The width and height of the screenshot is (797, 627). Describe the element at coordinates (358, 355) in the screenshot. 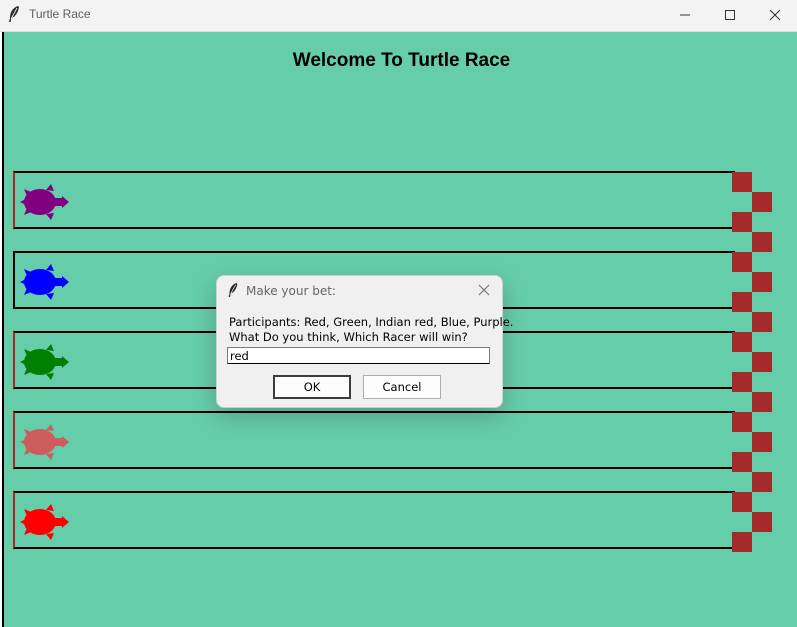

I see `bet-input` at that location.